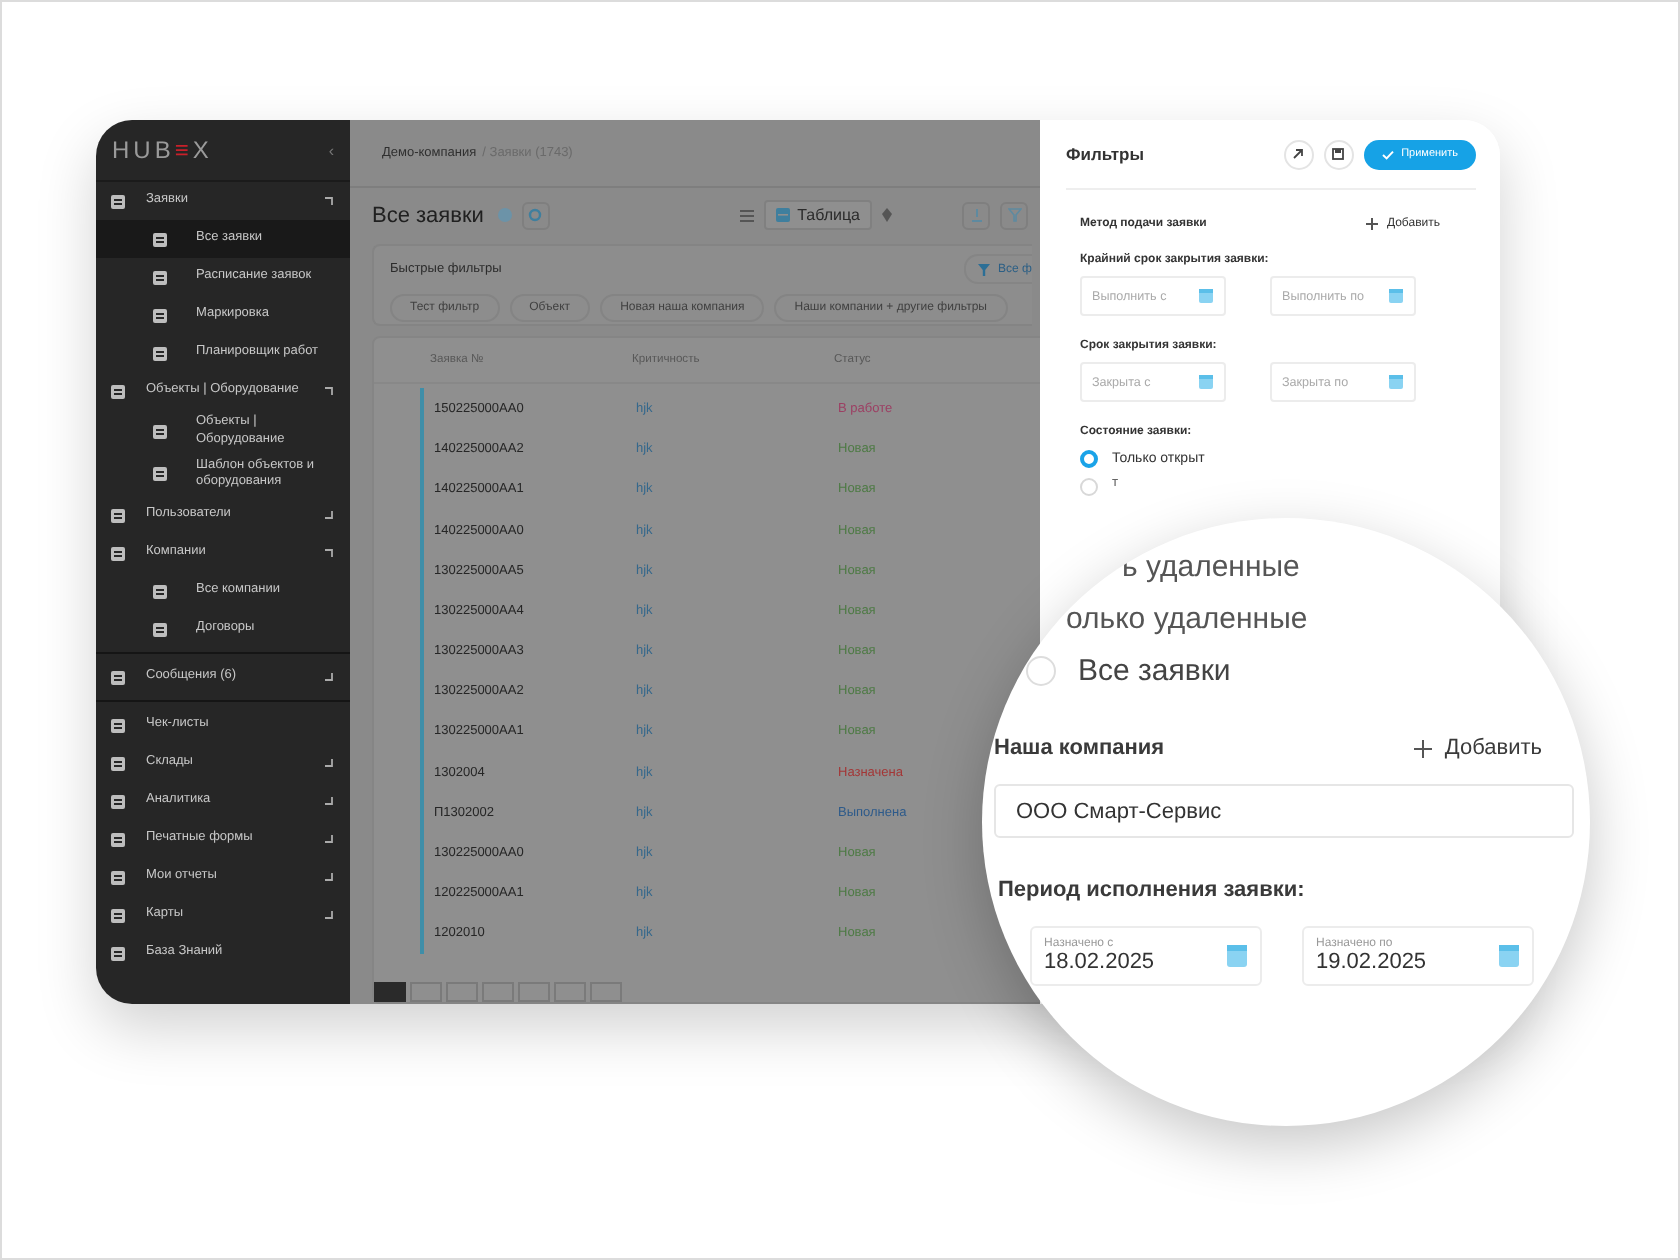 This screenshot has height=1260, width=1680. I want to click on download-icon, so click(976, 215).